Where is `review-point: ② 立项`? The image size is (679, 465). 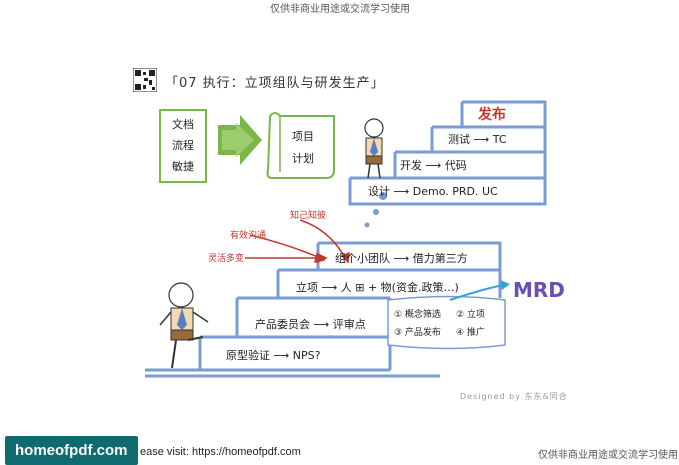
review-point: ② 立项 is located at coordinates (470, 315).